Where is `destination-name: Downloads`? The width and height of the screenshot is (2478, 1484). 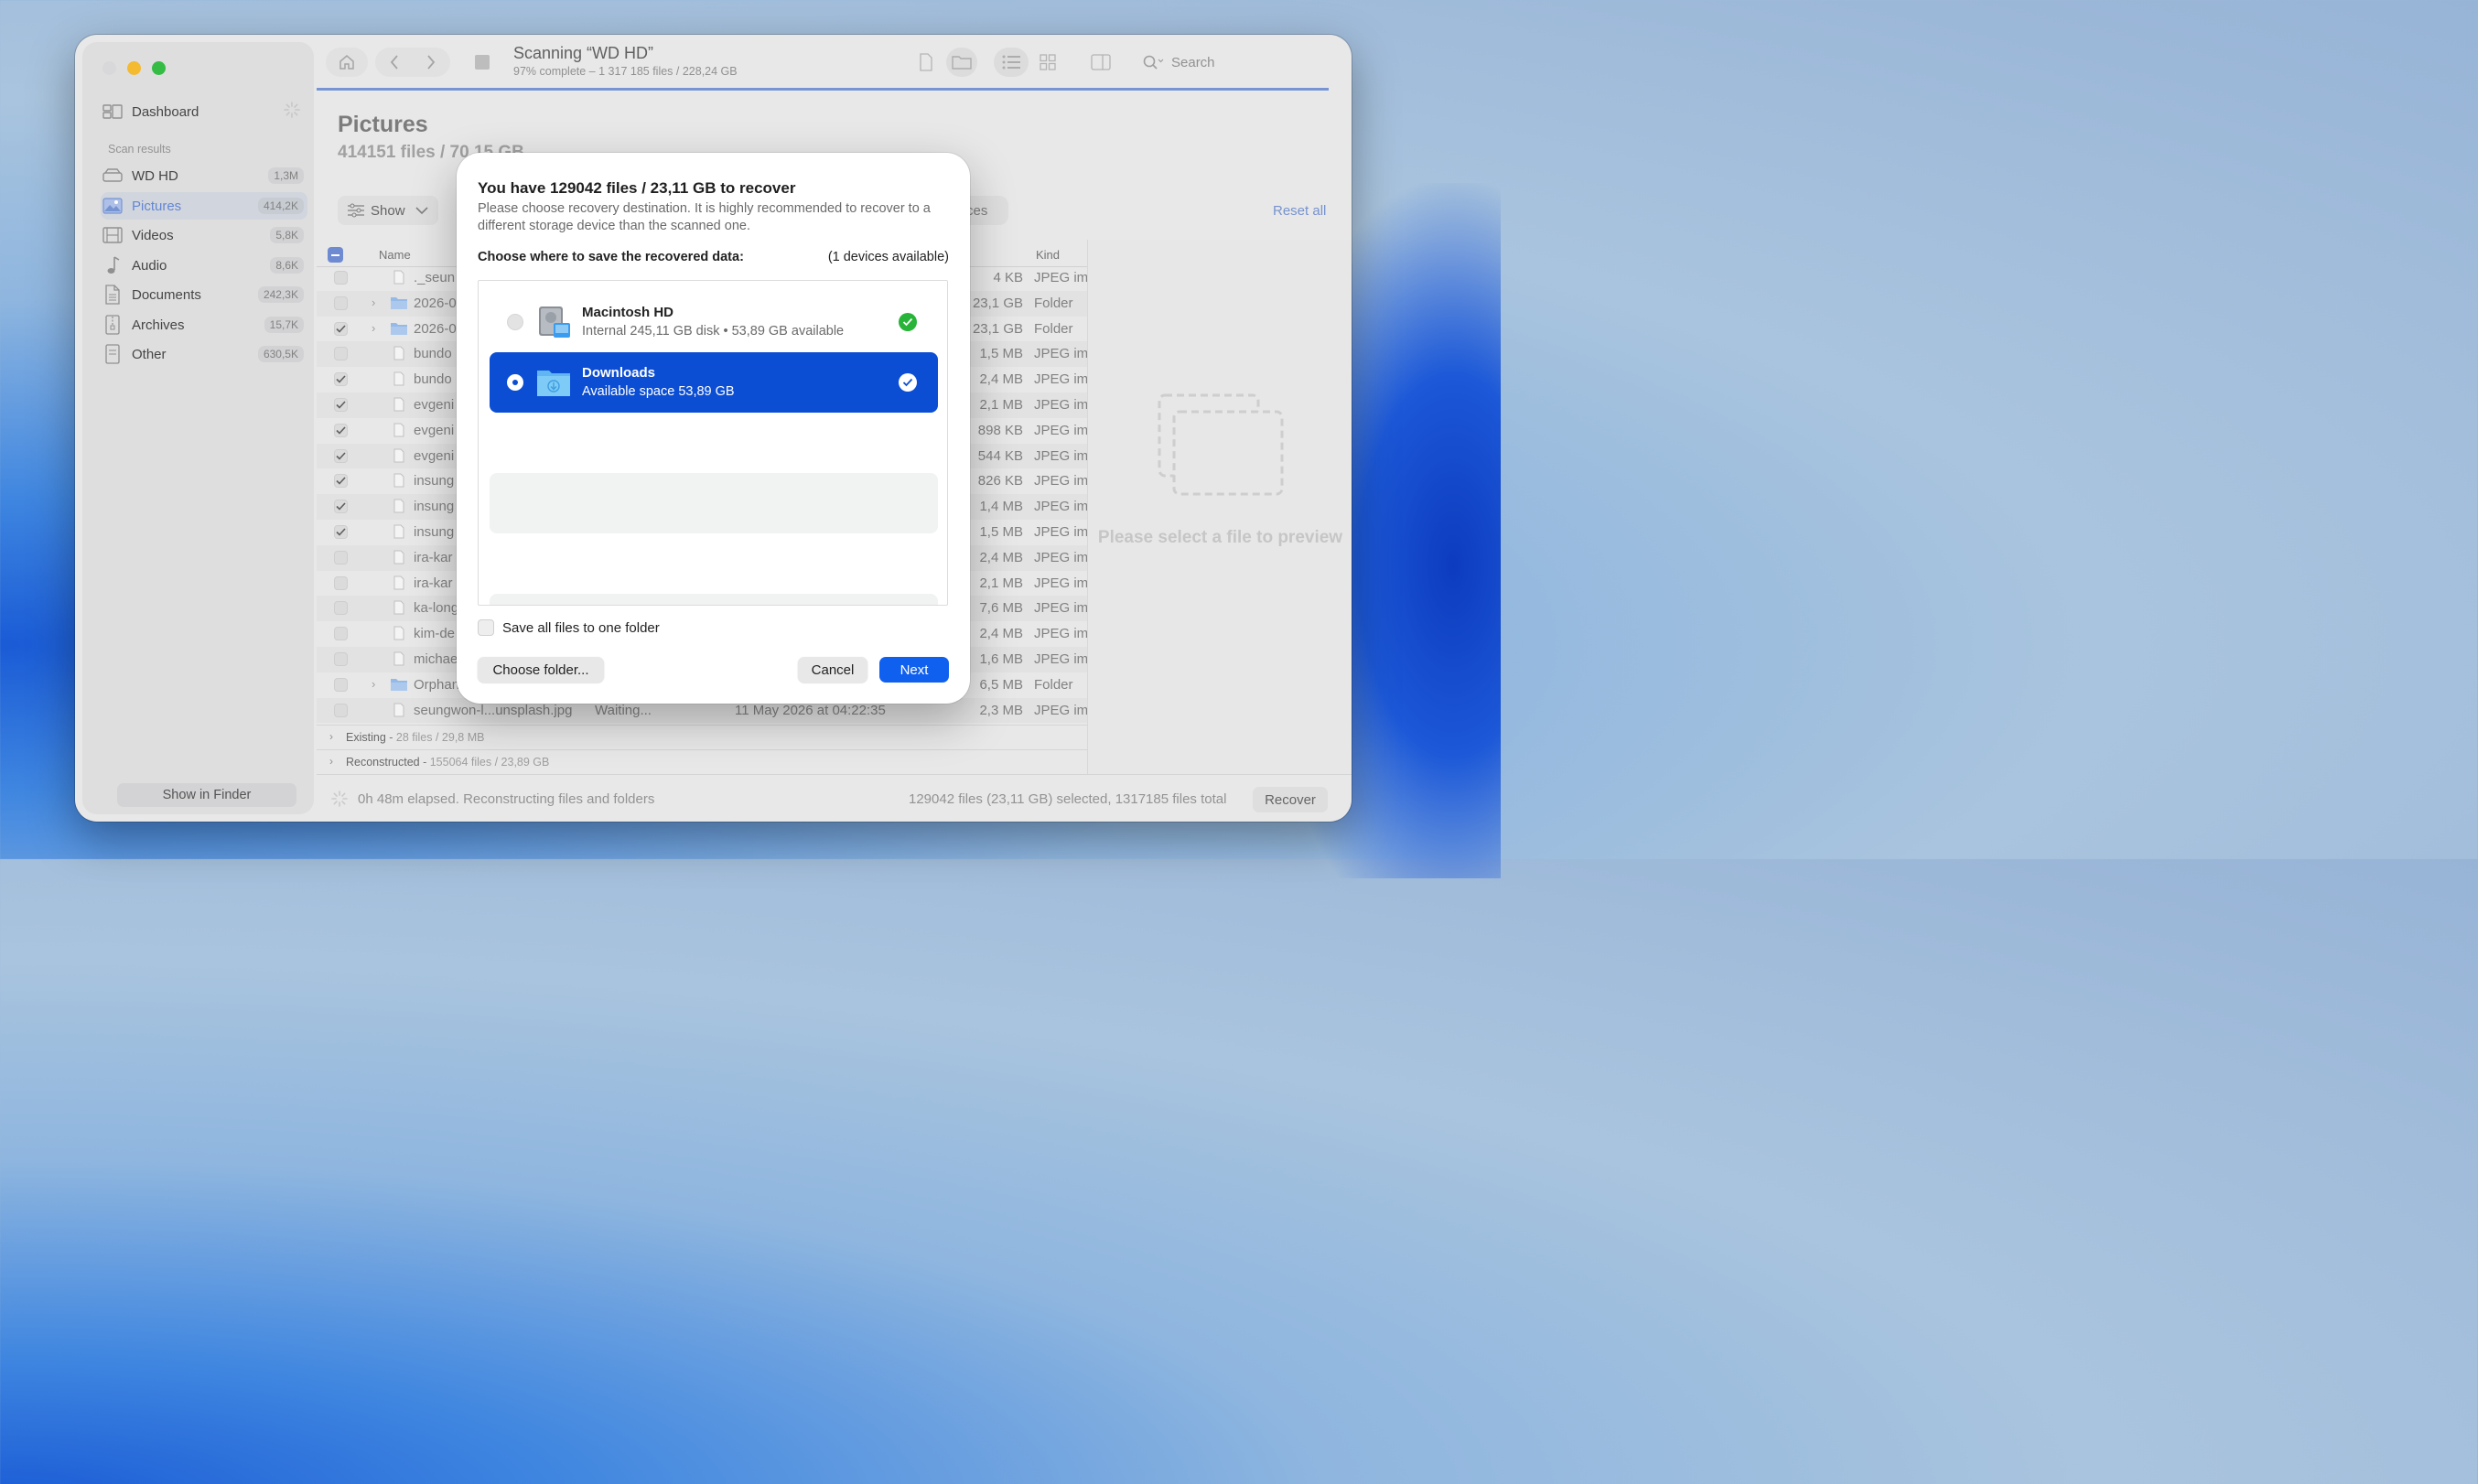 destination-name: Downloads is located at coordinates (619, 373).